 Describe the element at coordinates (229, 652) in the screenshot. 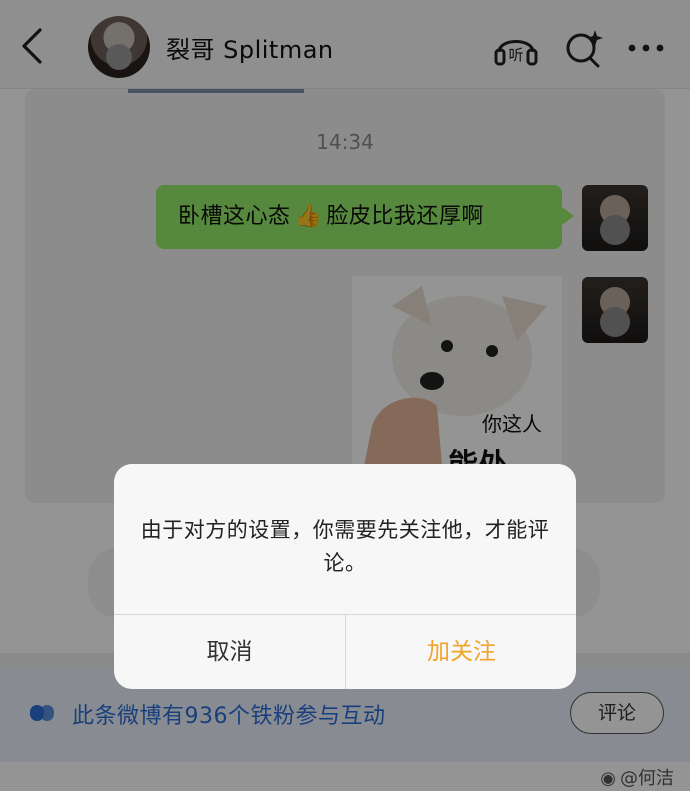

I see `cancel-button: 取消` at that location.